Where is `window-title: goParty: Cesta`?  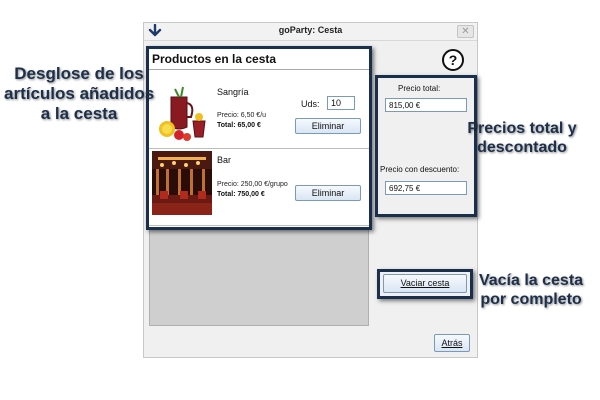 window-title: goParty: Cesta is located at coordinates (310, 30).